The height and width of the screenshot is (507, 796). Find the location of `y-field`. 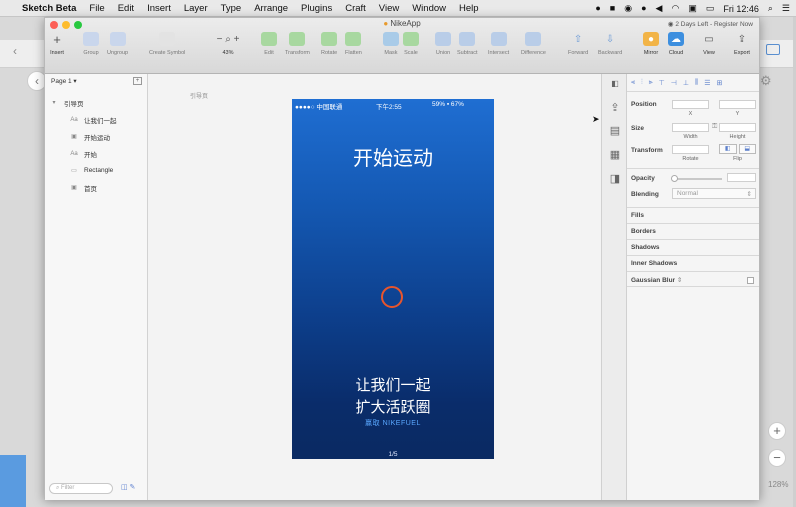

y-field is located at coordinates (737, 104).